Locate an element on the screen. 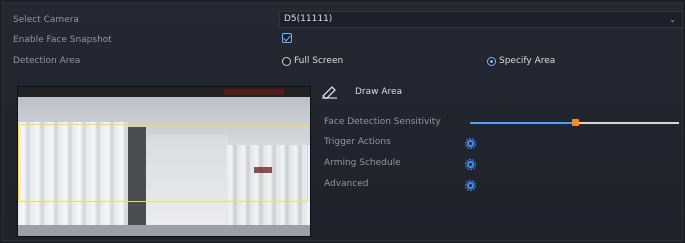 The width and height of the screenshot is (685, 243). trigger-actions-label: Trigger Actions is located at coordinates (357, 142).